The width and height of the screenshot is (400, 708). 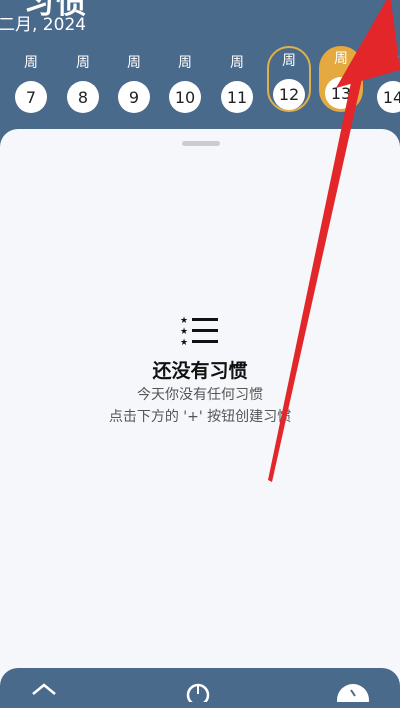 What do you see at coordinates (353, 692) in the screenshot?
I see `moon-icon` at bounding box center [353, 692].